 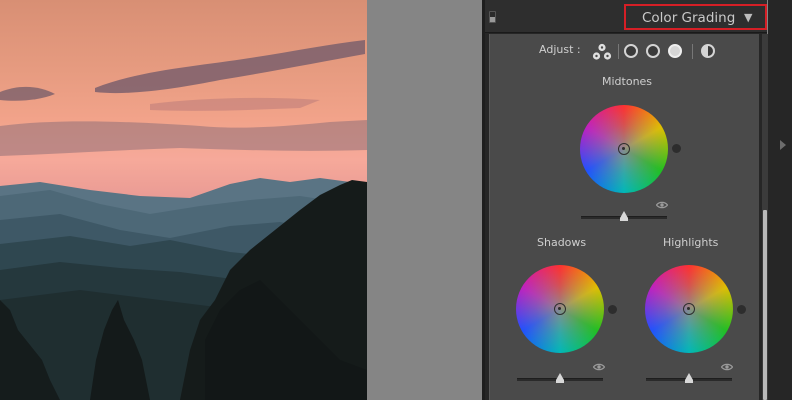 What do you see at coordinates (688, 18) in the screenshot?
I see `panel-title: Color Grading` at bounding box center [688, 18].